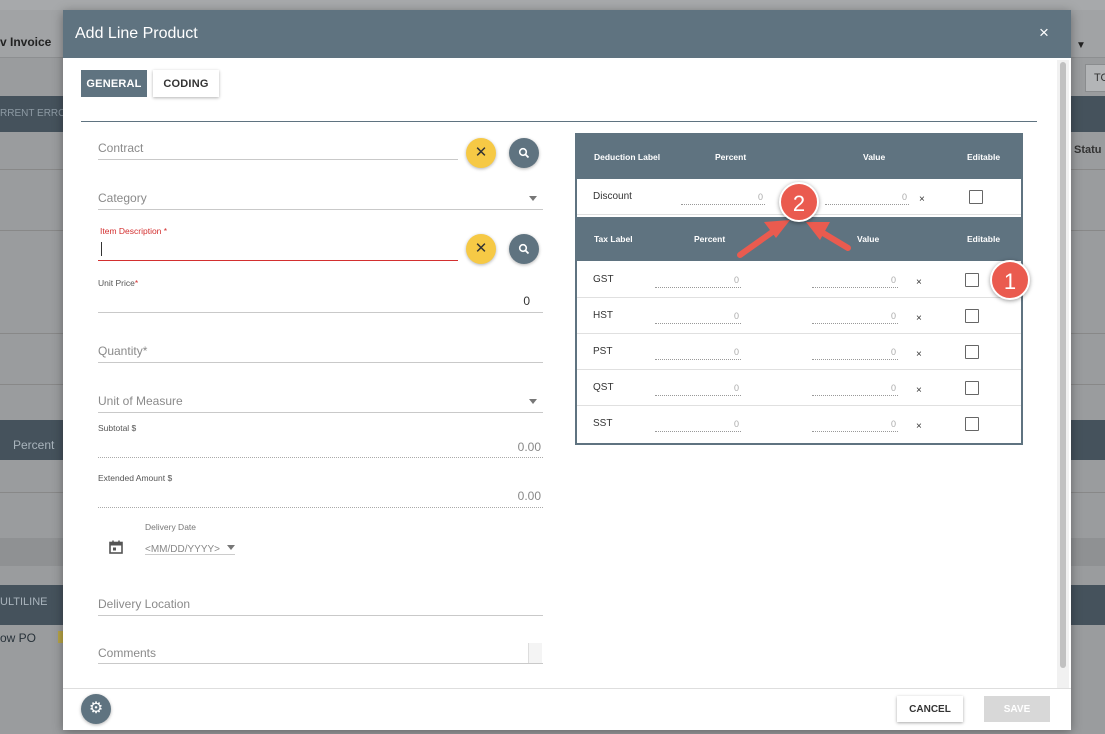  I want to click on callout-badge-2: 2, so click(799, 202).